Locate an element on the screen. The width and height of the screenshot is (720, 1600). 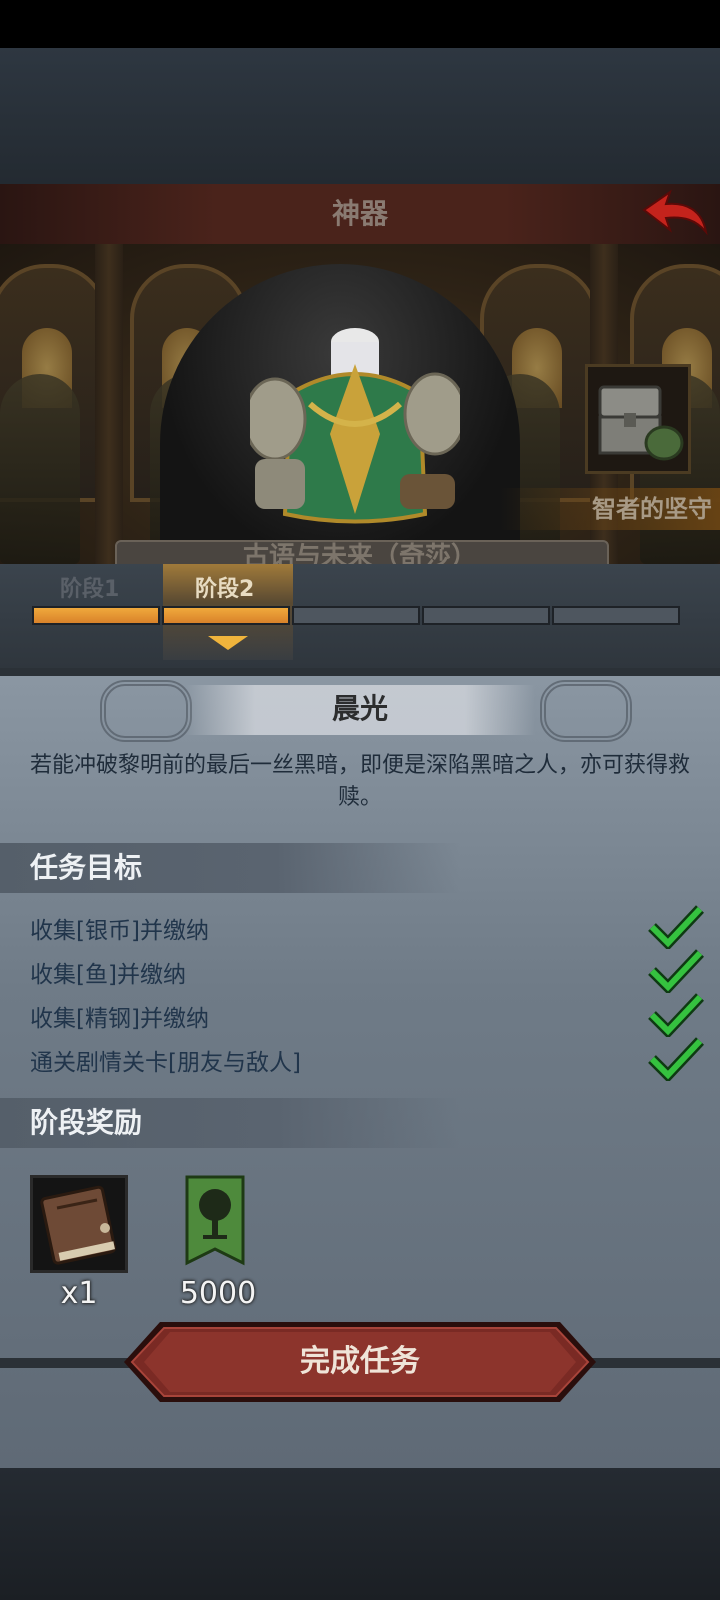
complete-task-label: 完成任务 is located at coordinates (360, 1361).